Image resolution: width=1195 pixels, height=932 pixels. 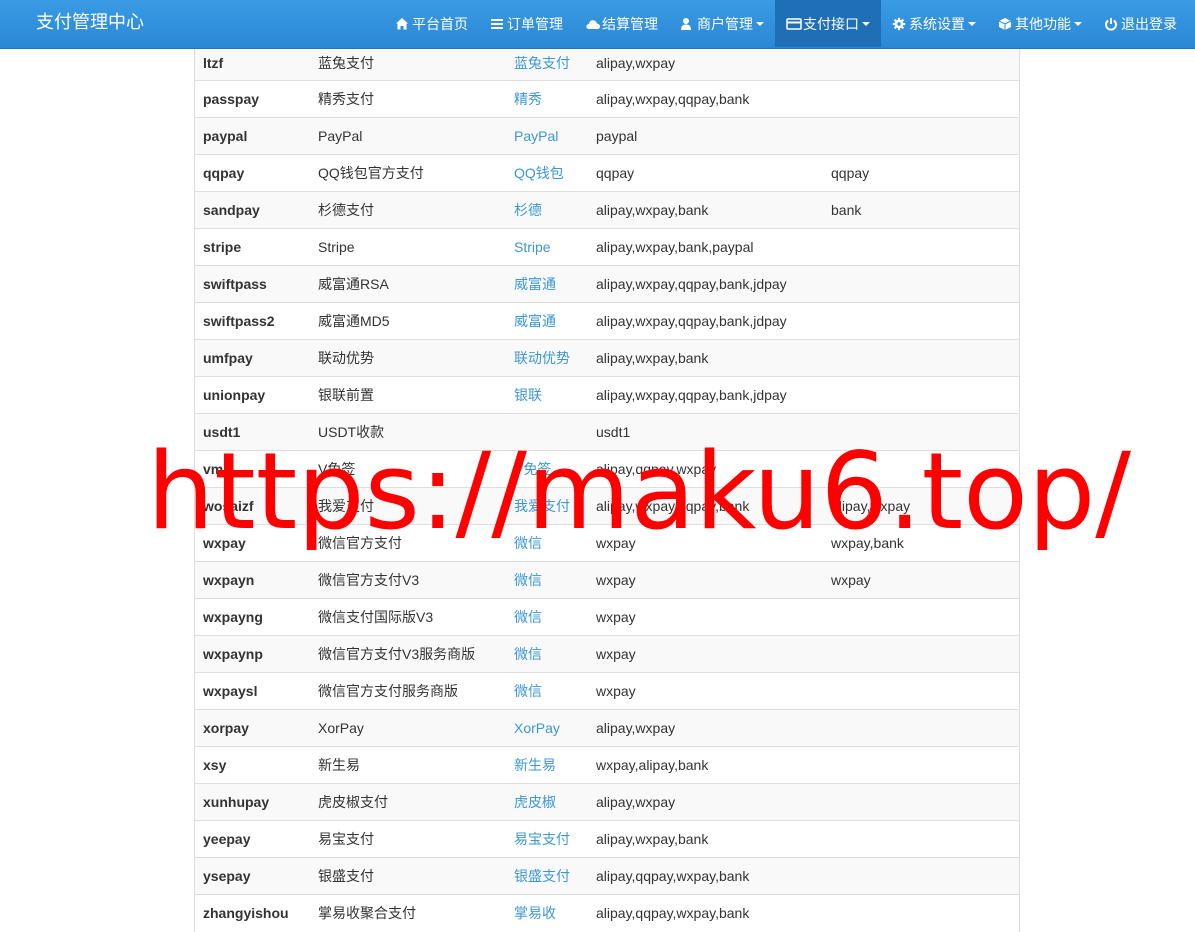 What do you see at coordinates (621, 23) in the screenshot?
I see `nav-item-cloud: 结算管理` at bounding box center [621, 23].